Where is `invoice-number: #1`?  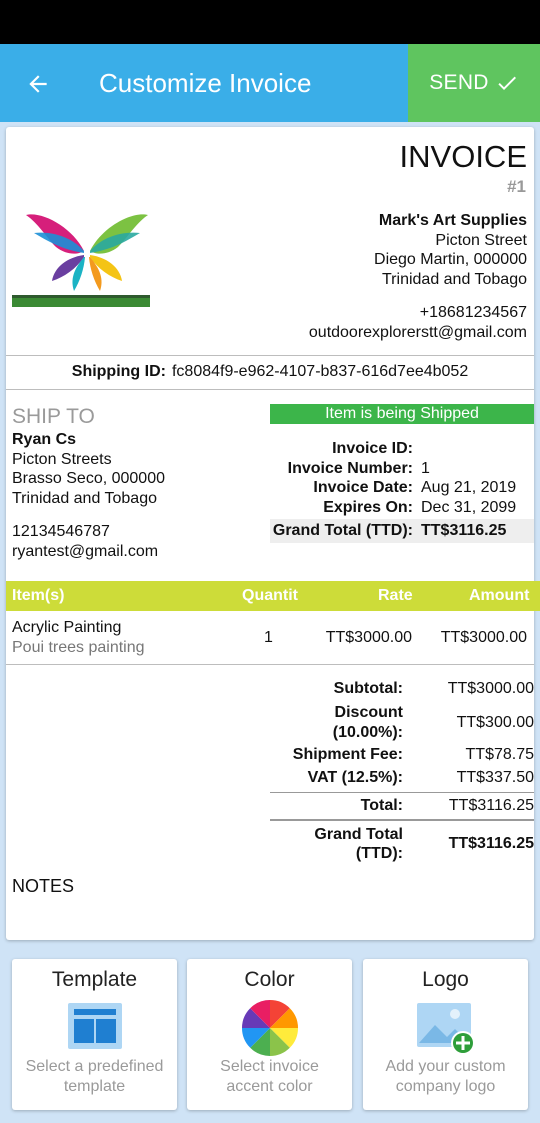 invoice-number: #1 is located at coordinates (516, 186).